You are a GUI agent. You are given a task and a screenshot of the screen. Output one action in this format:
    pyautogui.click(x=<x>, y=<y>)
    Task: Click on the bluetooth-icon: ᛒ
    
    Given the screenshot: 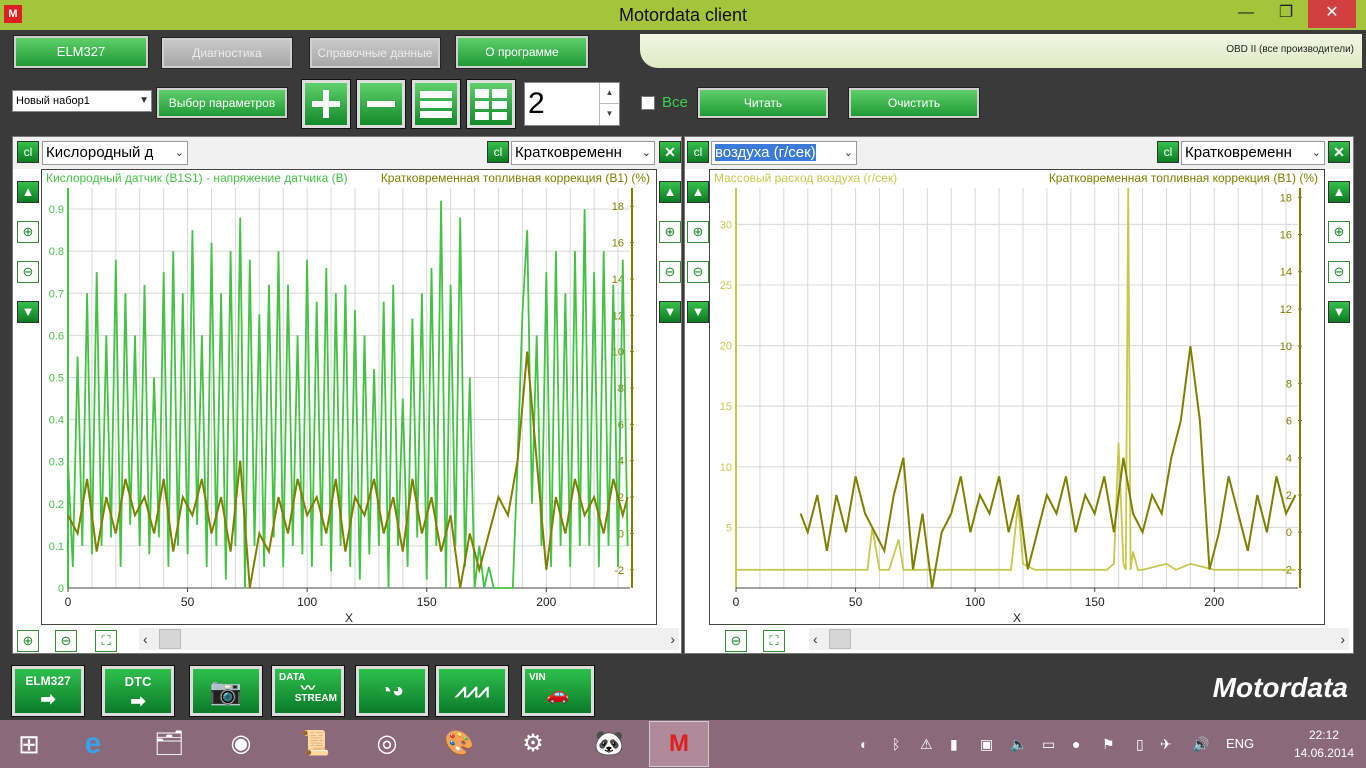 What is the action you would take?
    pyautogui.click(x=896, y=744)
    